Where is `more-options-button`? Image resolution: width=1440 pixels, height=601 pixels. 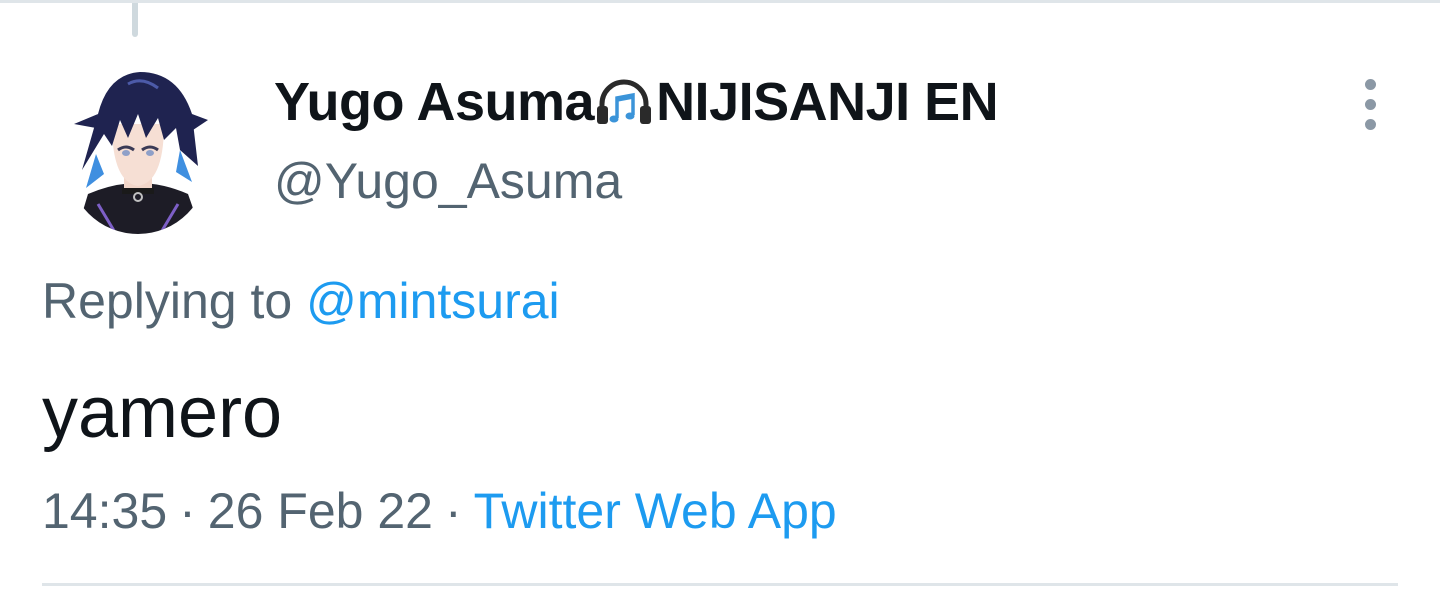 more-options-button is located at coordinates (1370, 104).